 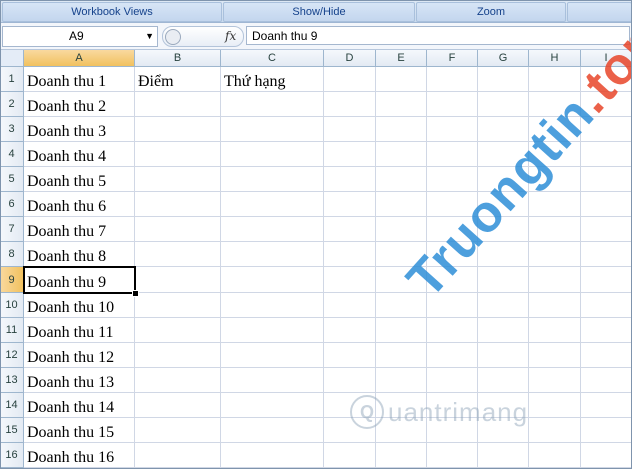 What do you see at coordinates (12, 355) in the screenshot?
I see `row-header-12: 12` at bounding box center [12, 355].